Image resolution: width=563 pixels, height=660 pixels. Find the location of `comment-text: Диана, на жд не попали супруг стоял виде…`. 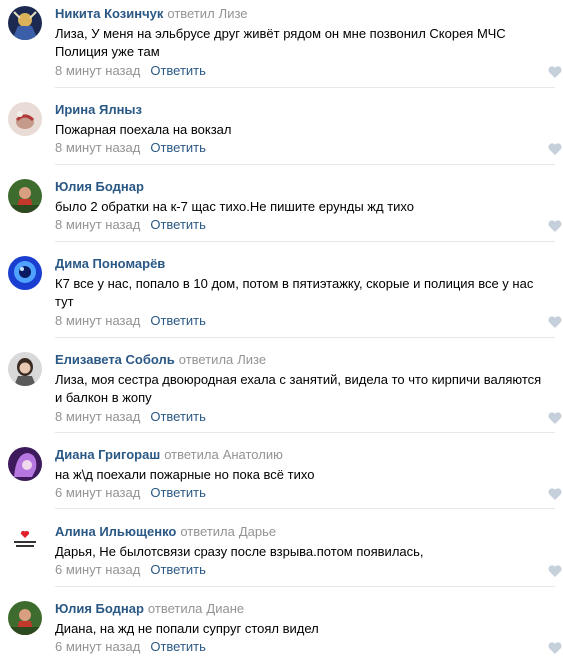

comment-text: Диана, на жд не попали супруг стоял виде… is located at coordinates (187, 628).